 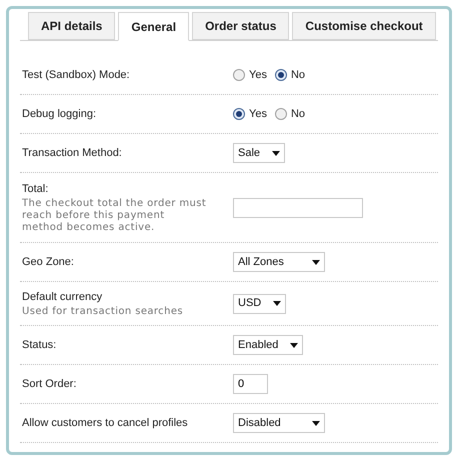 I want to click on help-text: Used for transaction searches, so click(x=103, y=312).